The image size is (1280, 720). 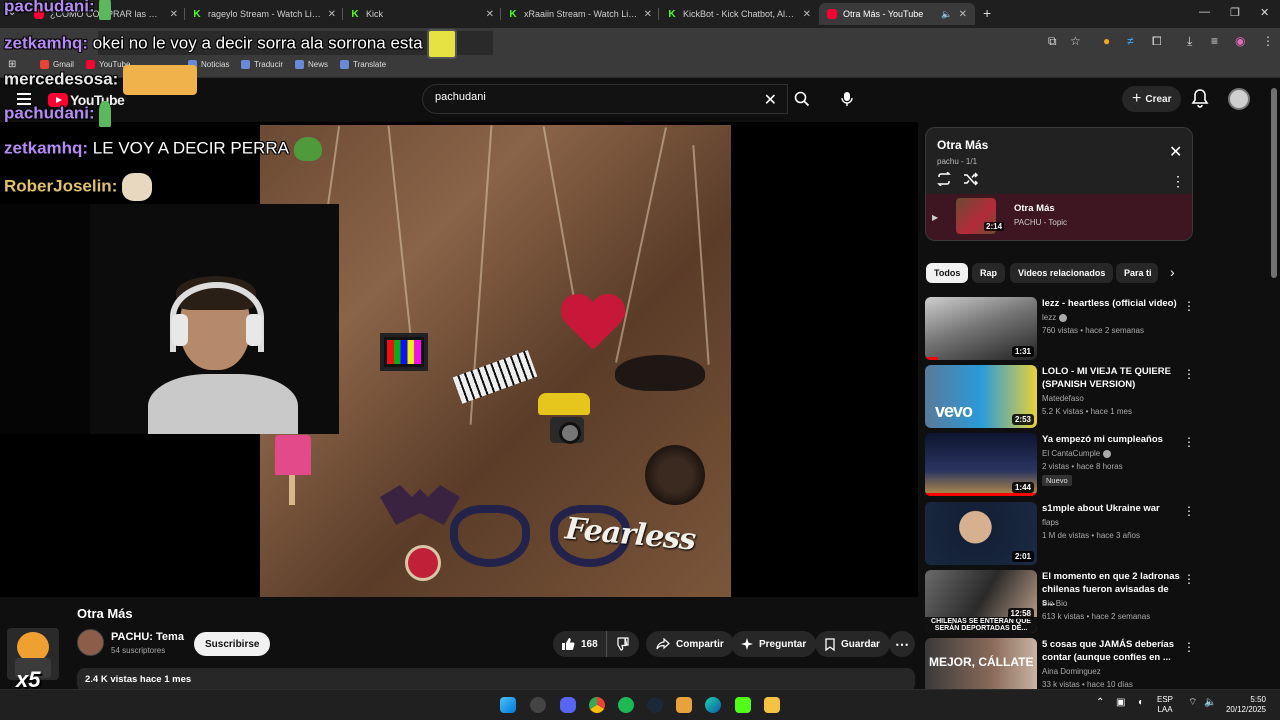 What do you see at coordinates (1137, 273) in the screenshot?
I see `chip-para-ti: Para ti` at bounding box center [1137, 273].